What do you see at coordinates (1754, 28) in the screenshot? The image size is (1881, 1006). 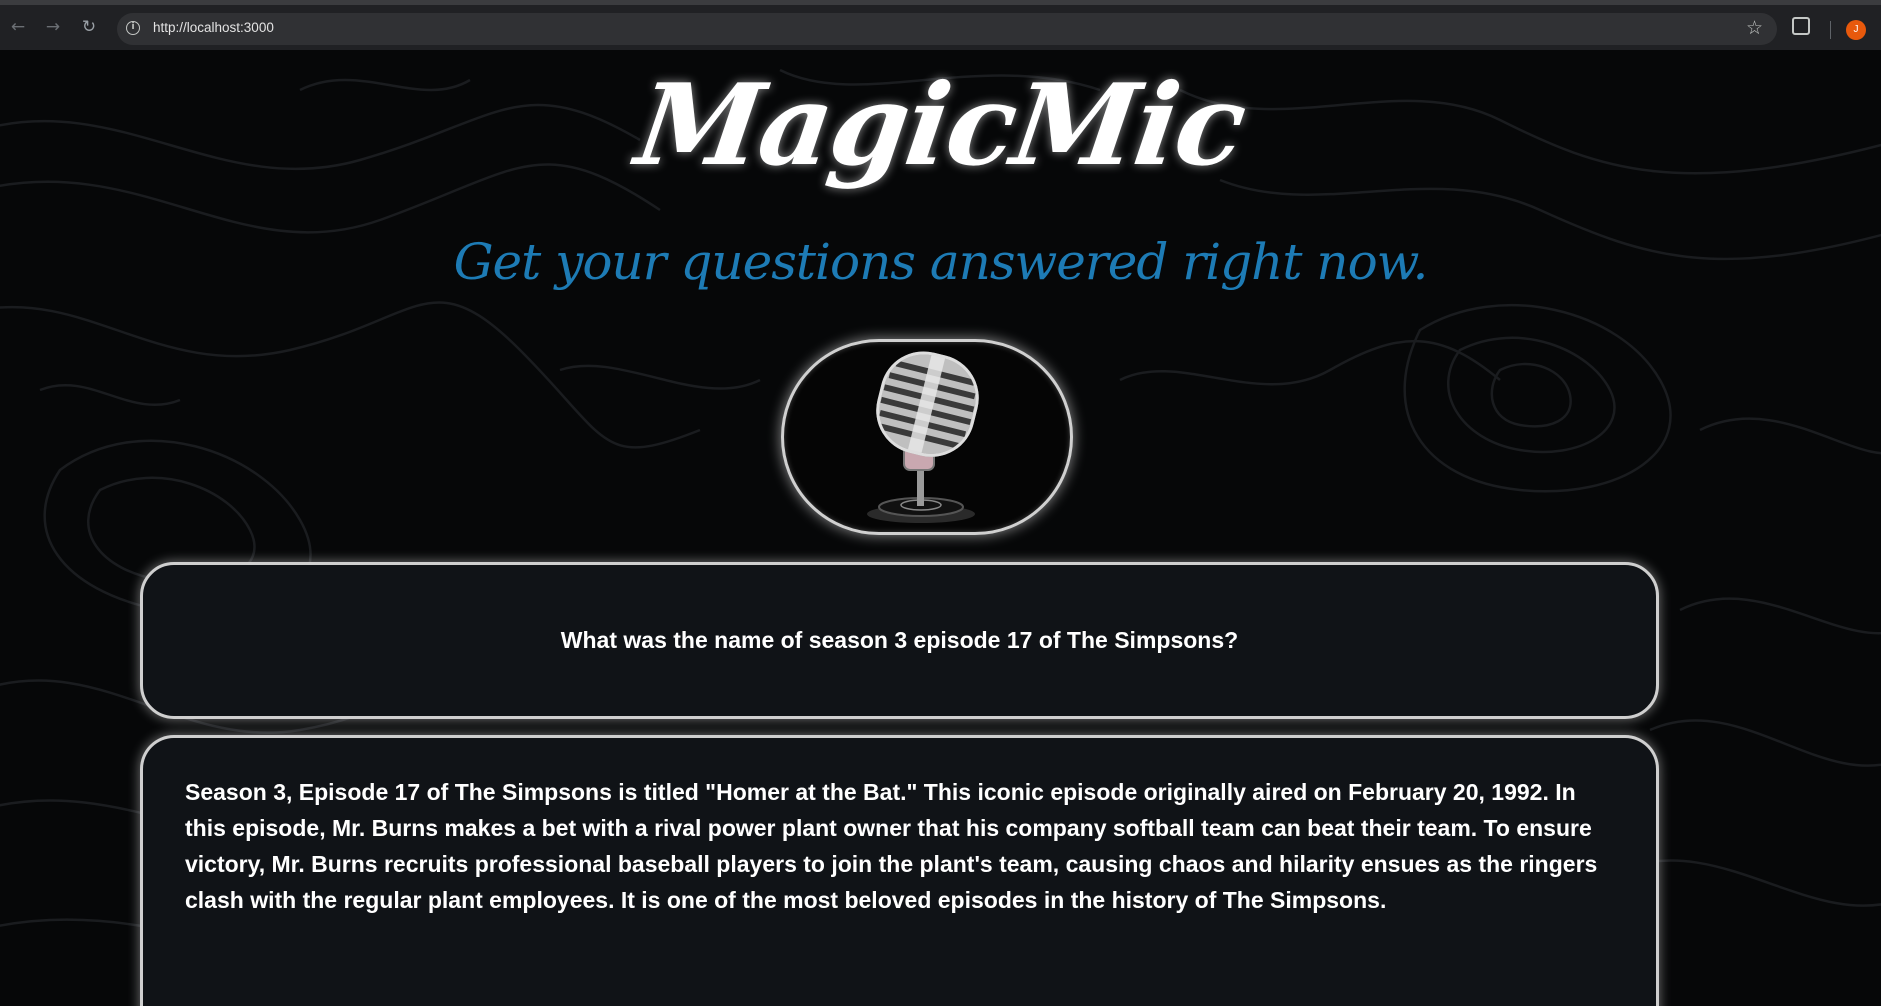 I see `star-icon: ☆` at bounding box center [1754, 28].